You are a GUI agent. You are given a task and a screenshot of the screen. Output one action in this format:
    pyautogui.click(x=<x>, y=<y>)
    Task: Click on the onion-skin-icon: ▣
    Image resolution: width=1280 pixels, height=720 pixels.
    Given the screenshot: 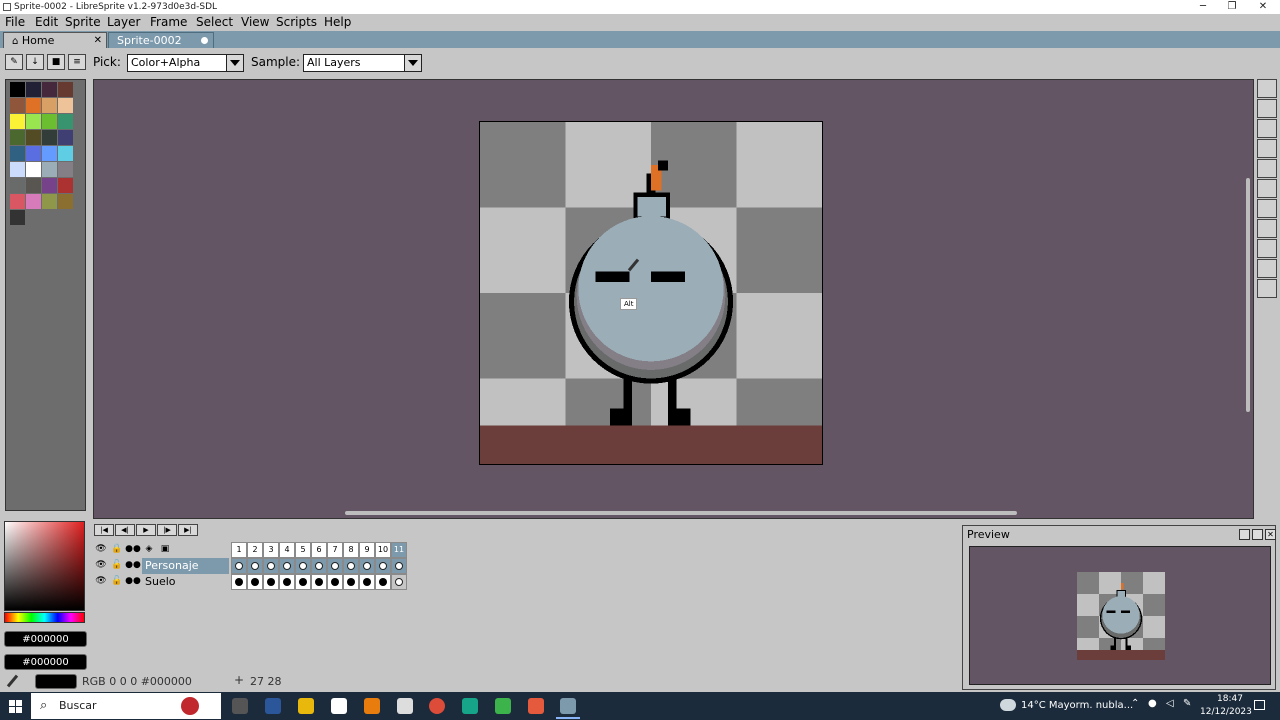 What is the action you would take?
    pyautogui.click(x=165, y=550)
    